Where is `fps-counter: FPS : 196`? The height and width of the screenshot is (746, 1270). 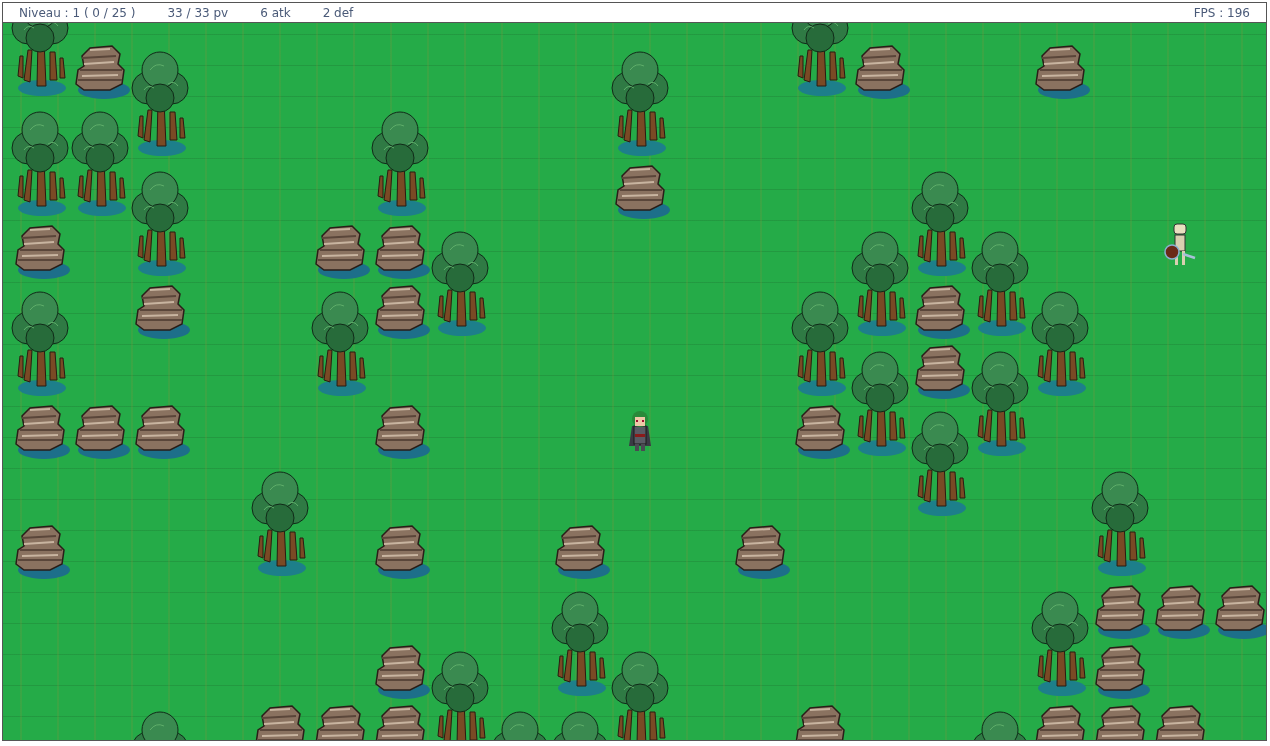 fps-counter: FPS : 196 is located at coordinates (1221, 12).